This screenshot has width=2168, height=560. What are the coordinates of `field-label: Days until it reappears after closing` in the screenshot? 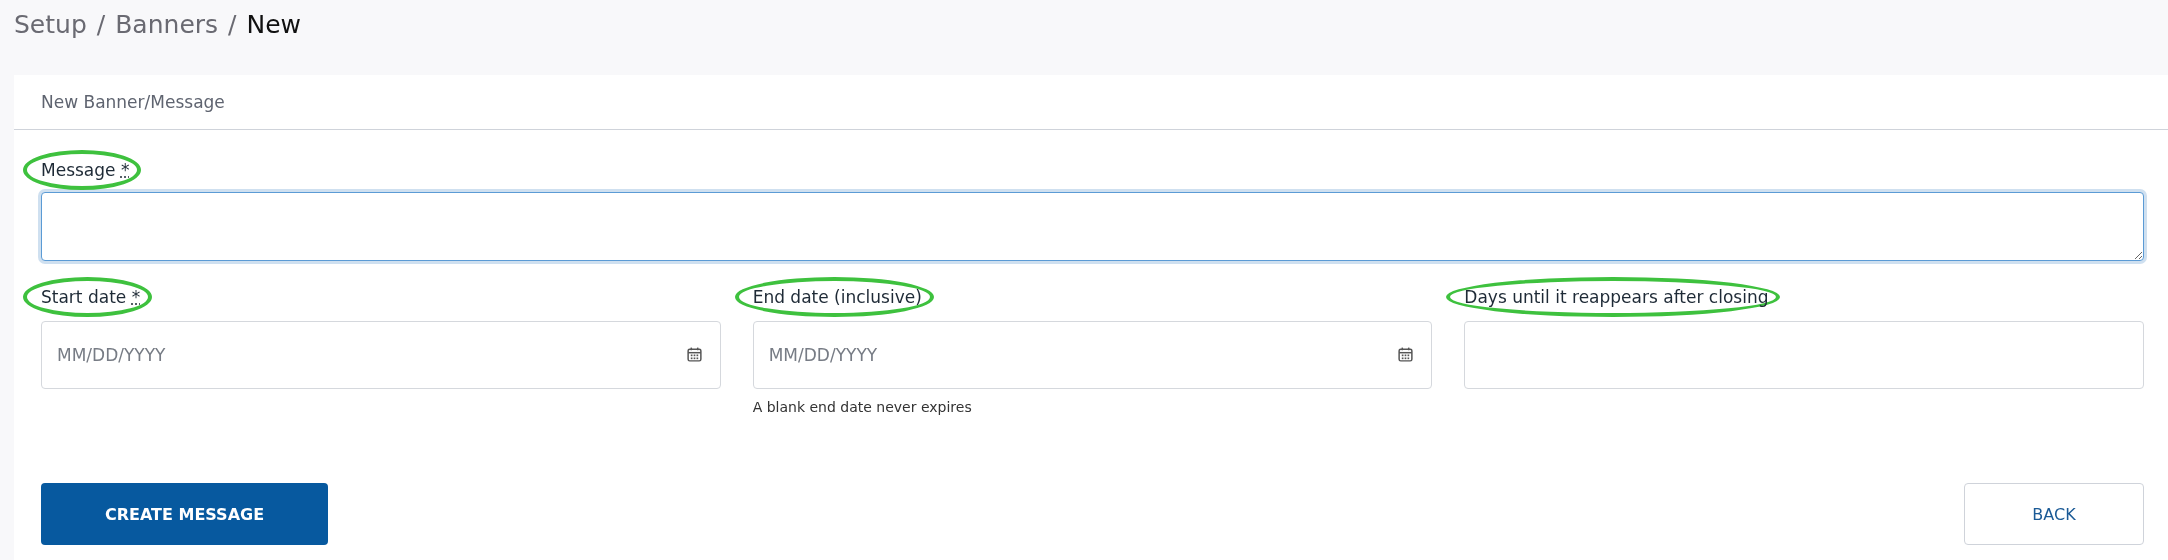 It's located at (1616, 297).